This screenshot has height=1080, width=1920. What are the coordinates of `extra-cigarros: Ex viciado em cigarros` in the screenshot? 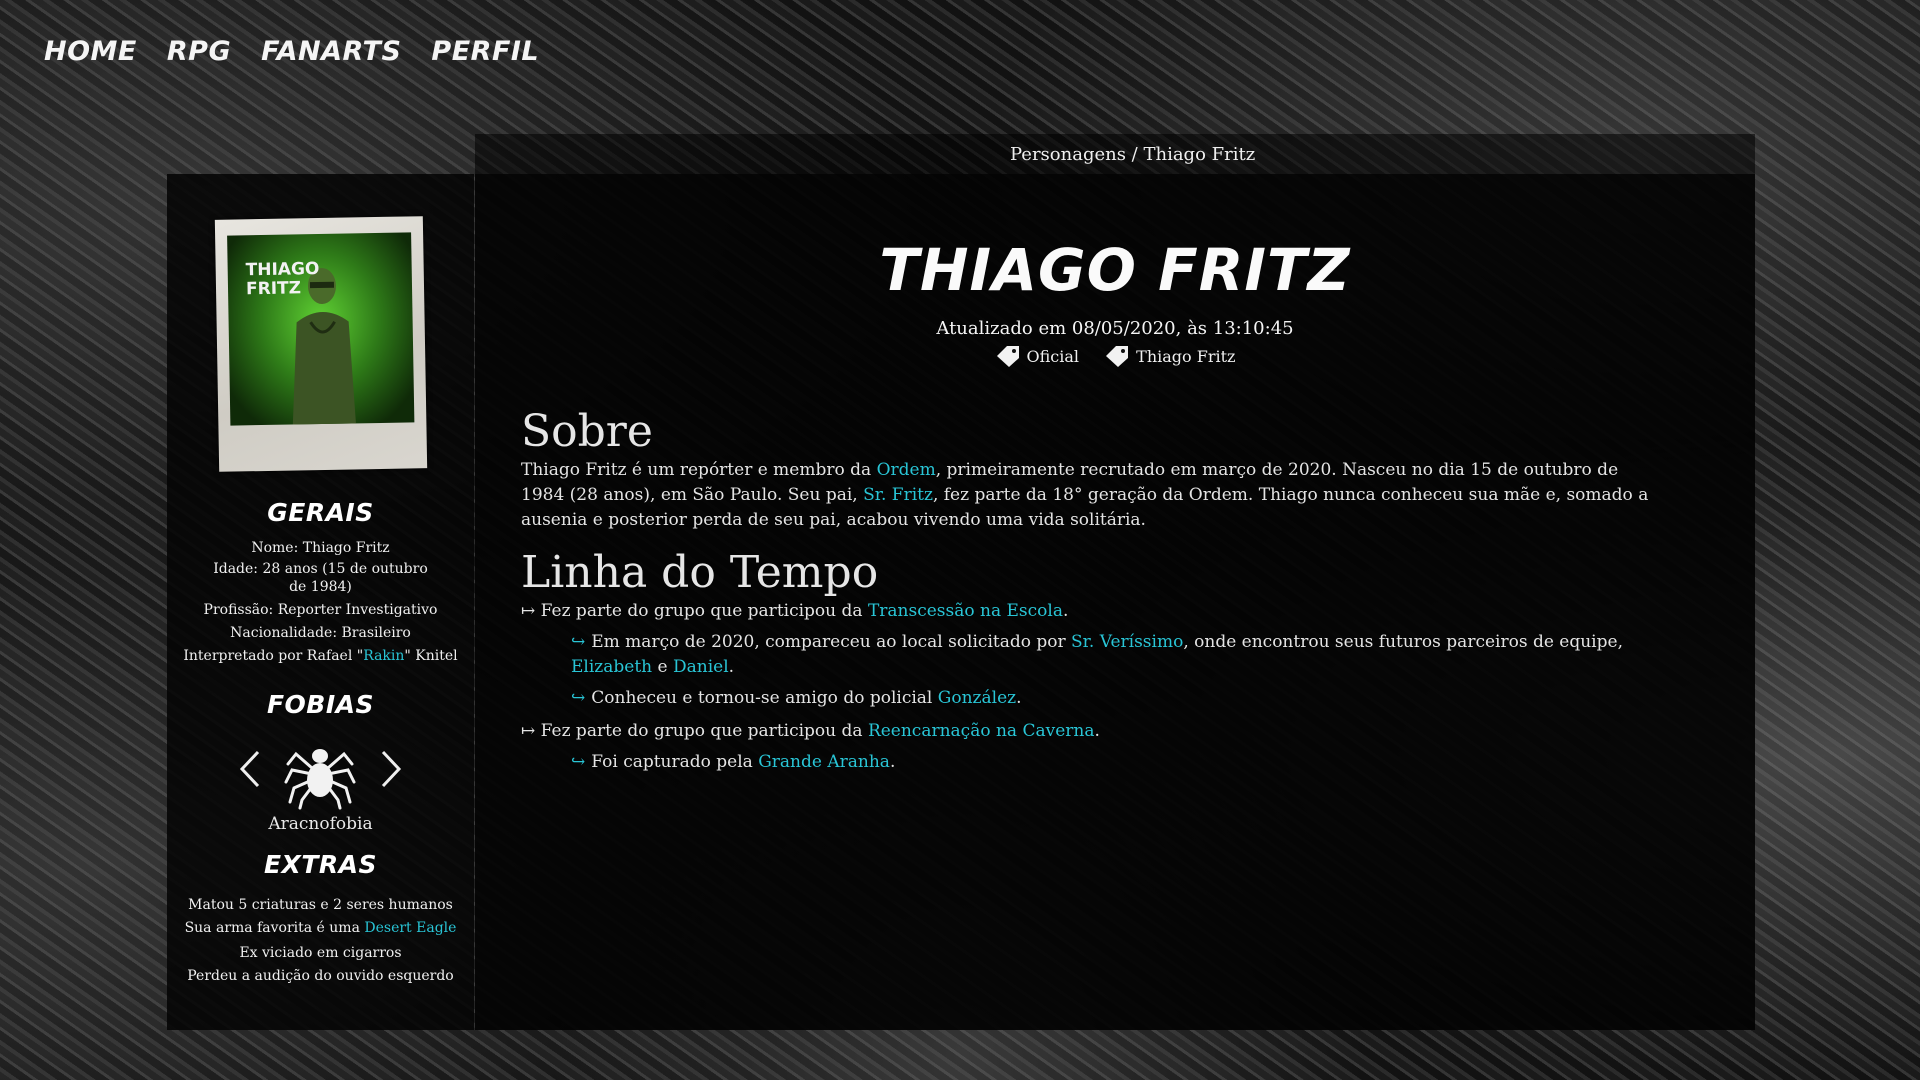 It's located at (320, 953).